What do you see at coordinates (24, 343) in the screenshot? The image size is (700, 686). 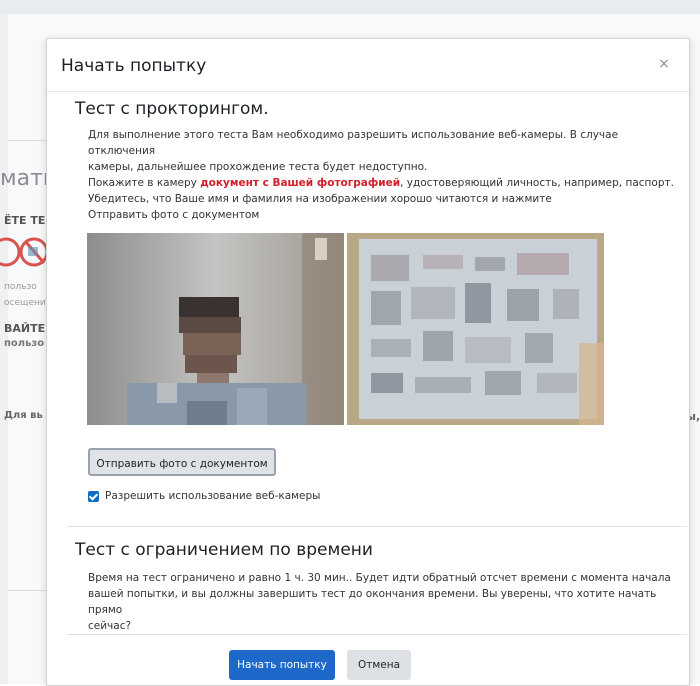 I see `background-bold-text: пользо` at bounding box center [24, 343].